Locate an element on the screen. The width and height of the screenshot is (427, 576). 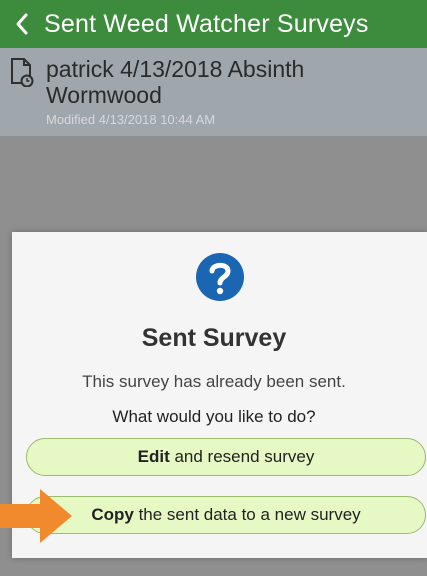
survey-modified-date: Modified 4/13/2018 10:44 AM is located at coordinates (131, 119).